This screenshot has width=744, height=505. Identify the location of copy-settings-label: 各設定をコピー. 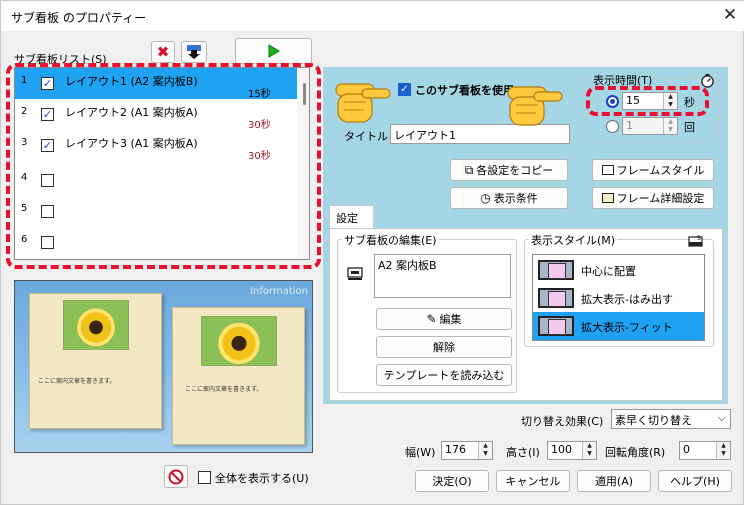
(515, 170).